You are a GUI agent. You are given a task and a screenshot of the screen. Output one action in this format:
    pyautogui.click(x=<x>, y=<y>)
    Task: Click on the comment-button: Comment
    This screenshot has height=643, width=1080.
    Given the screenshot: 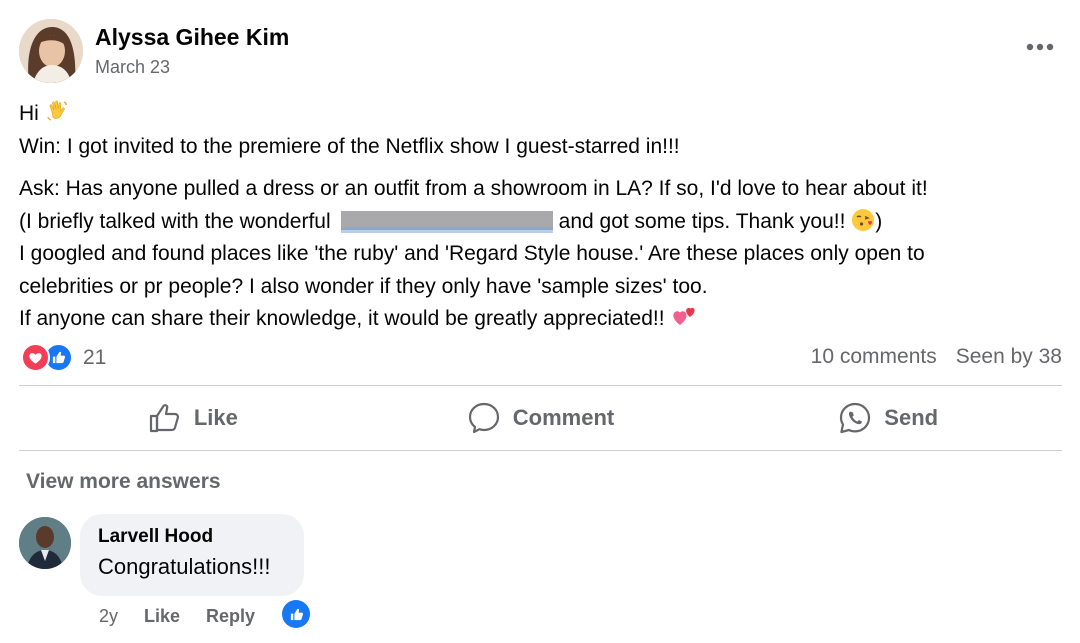 What is the action you would take?
    pyautogui.click(x=541, y=418)
    